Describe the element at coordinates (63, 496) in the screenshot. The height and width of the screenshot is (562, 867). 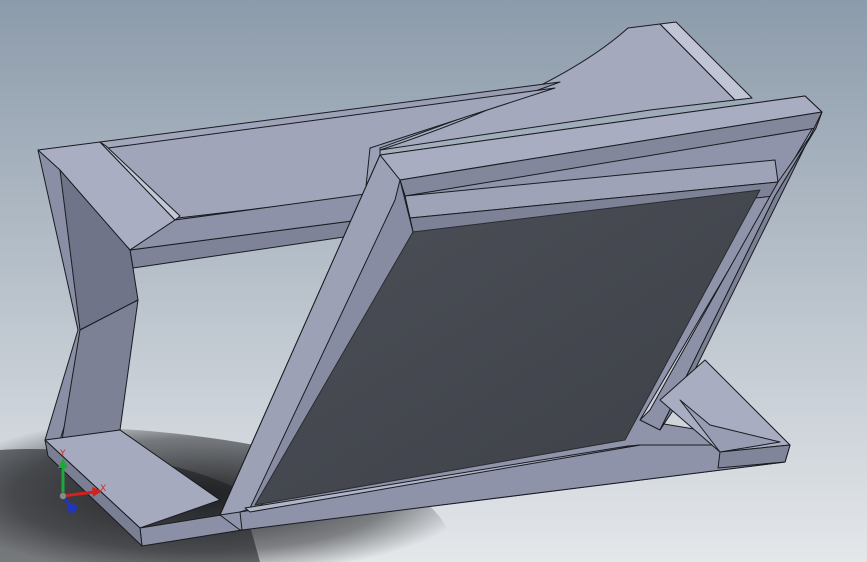
I see `triad-origin` at that location.